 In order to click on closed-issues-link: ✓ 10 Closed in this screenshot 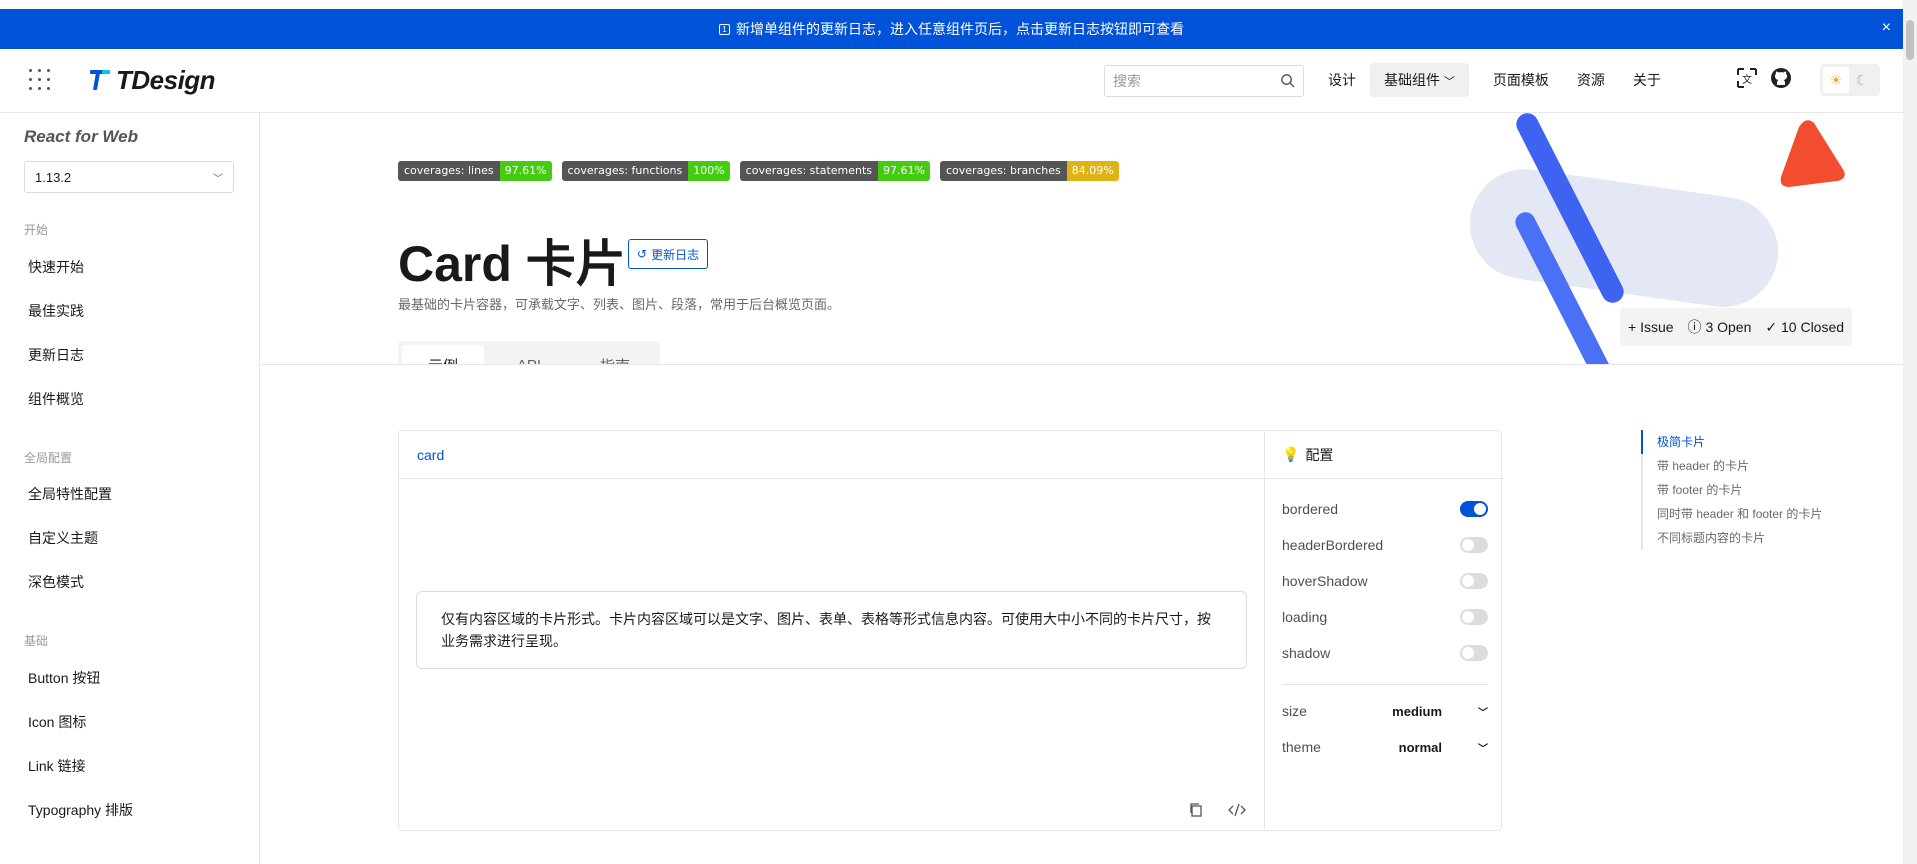, I will do `click(1804, 327)`.